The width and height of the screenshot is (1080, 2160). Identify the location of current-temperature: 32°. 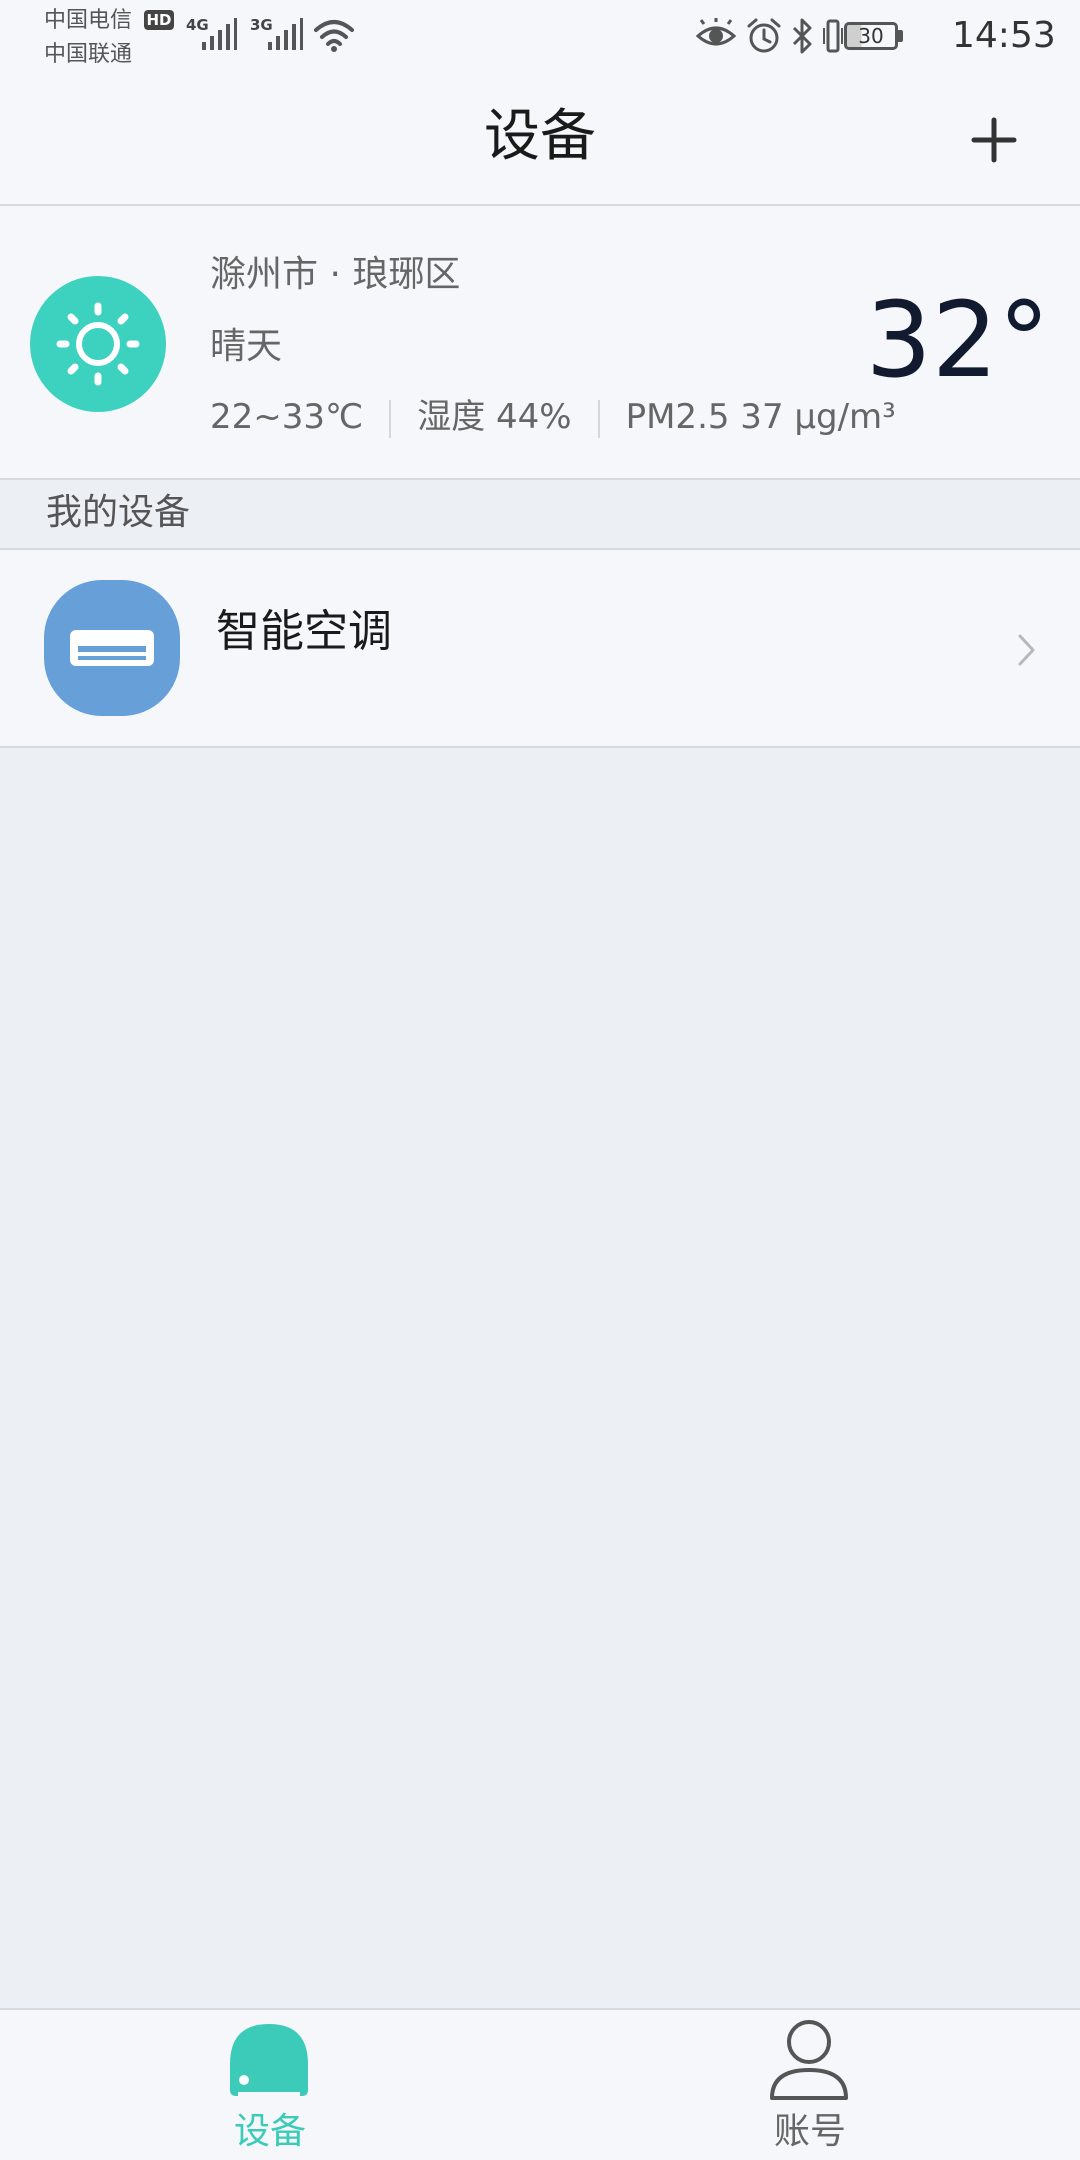
(957, 340).